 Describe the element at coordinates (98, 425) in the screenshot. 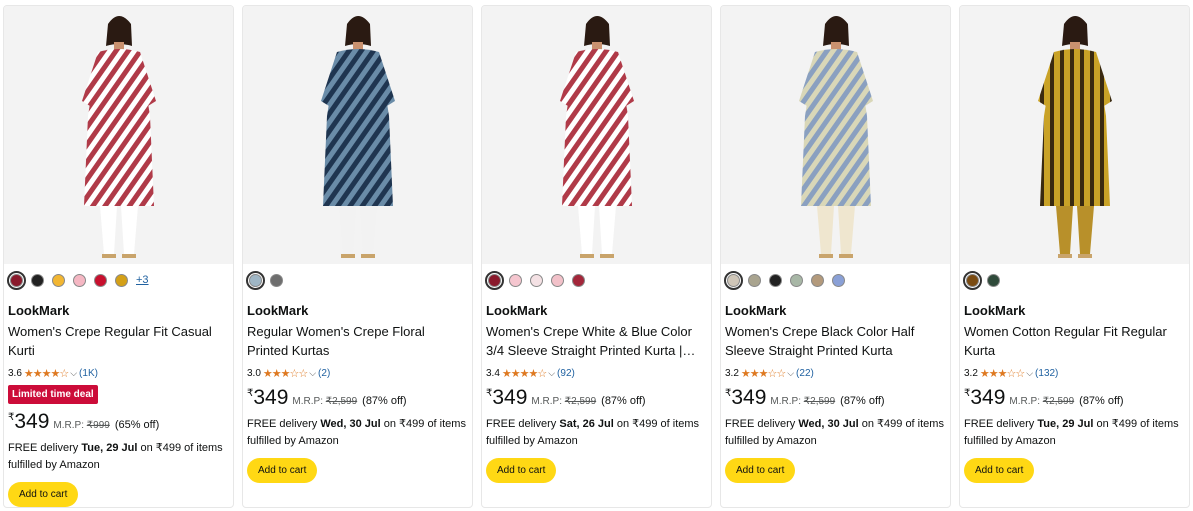

I see `mrp-value: ₹999` at that location.